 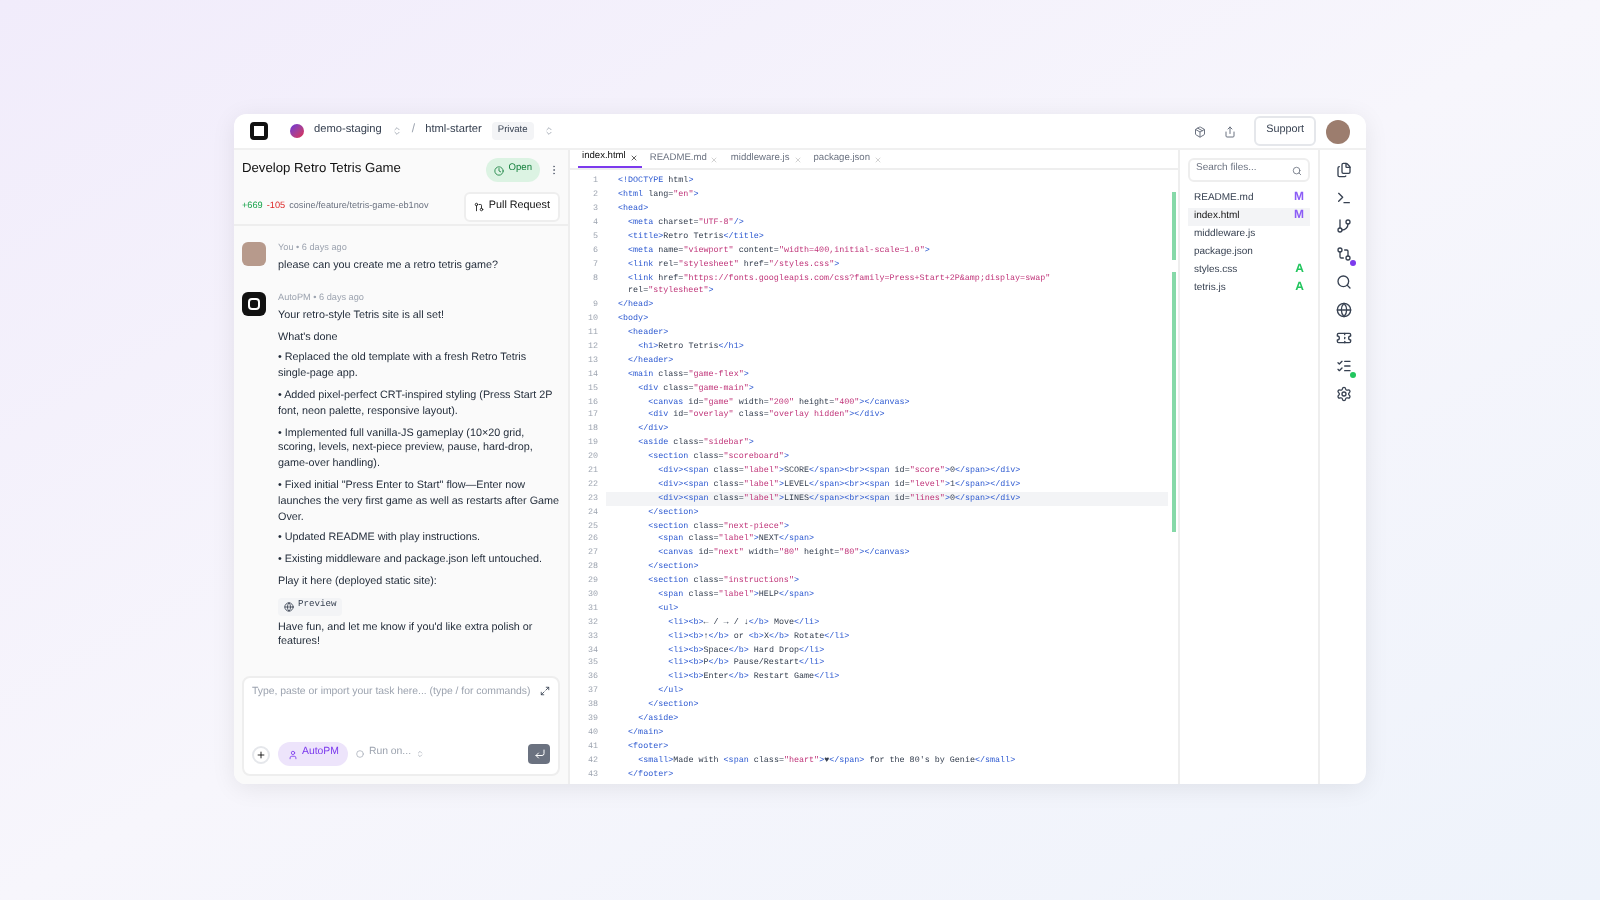 I want to click on user-icon, so click(x=293, y=754).